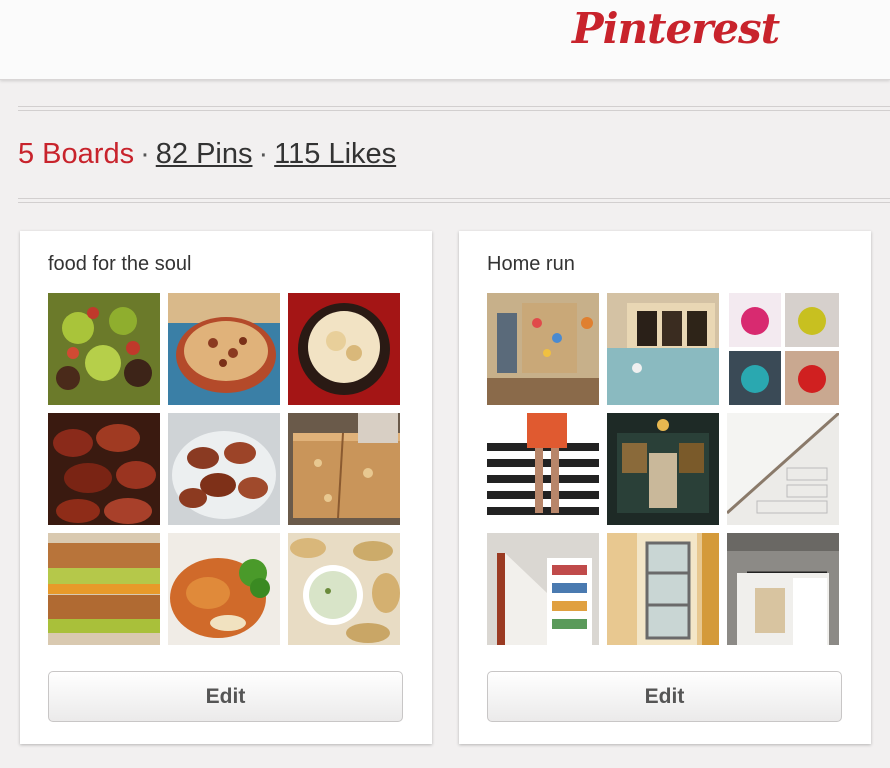  Describe the element at coordinates (76, 154) in the screenshot. I see `boards-count: 5 Boards` at that location.